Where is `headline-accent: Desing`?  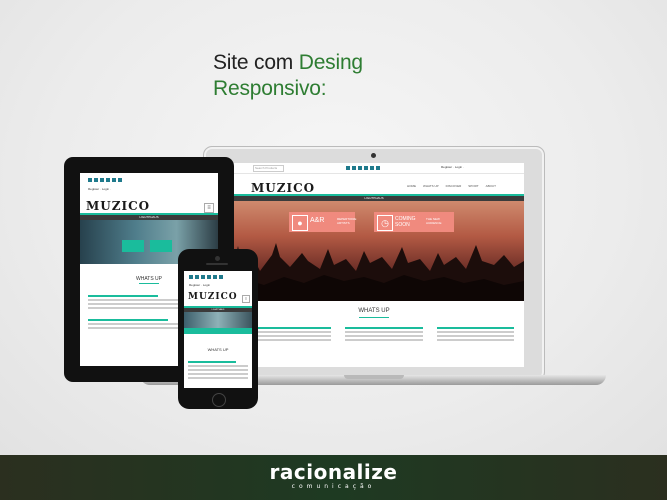 headline-accent: Desing is located at coordinates (330, 62).